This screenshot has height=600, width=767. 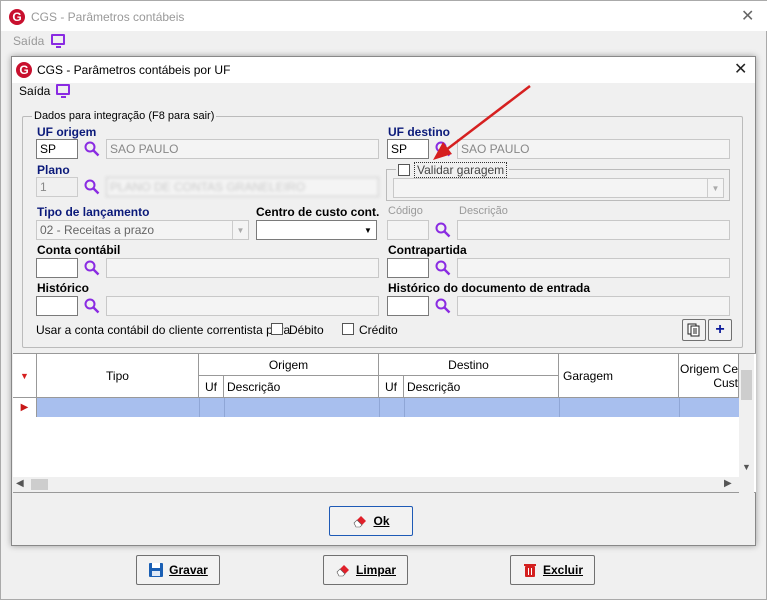 What do you see at coordinates (488, 118) in the screenshot?
I see `annotation-arrow-line` at bounding box center [488, 118].